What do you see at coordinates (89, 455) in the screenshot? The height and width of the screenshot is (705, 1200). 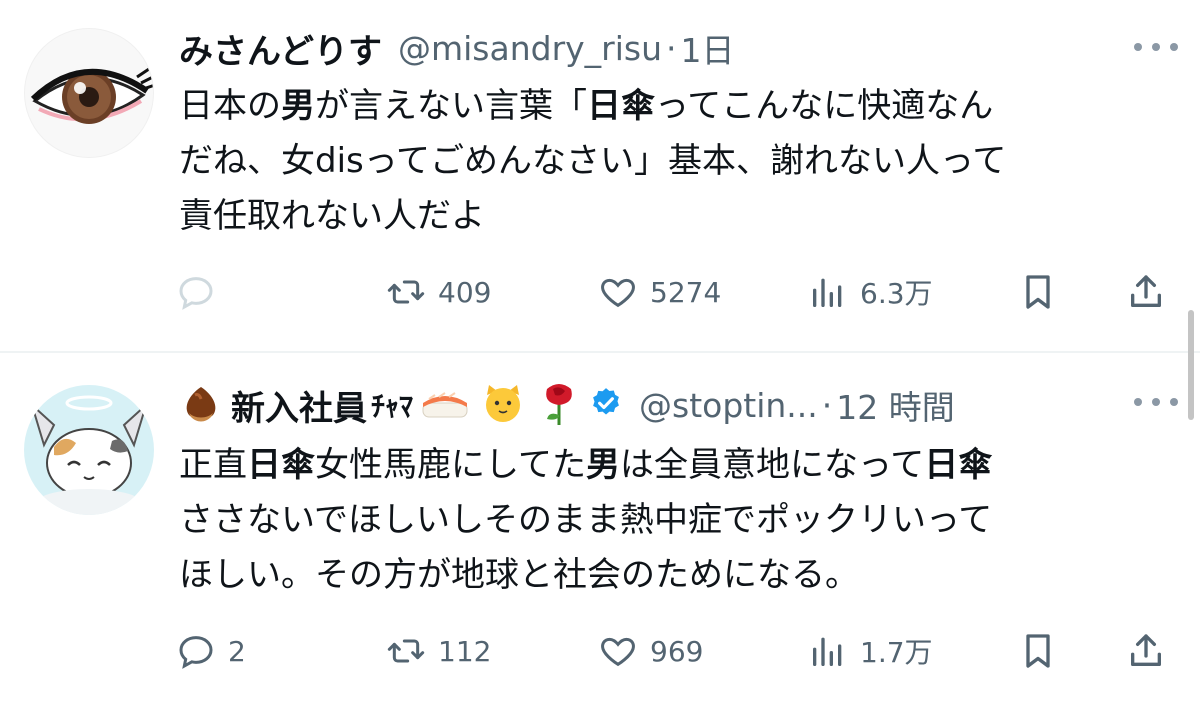 I see `cat-avatar-image` at bounding box center [89, 455].